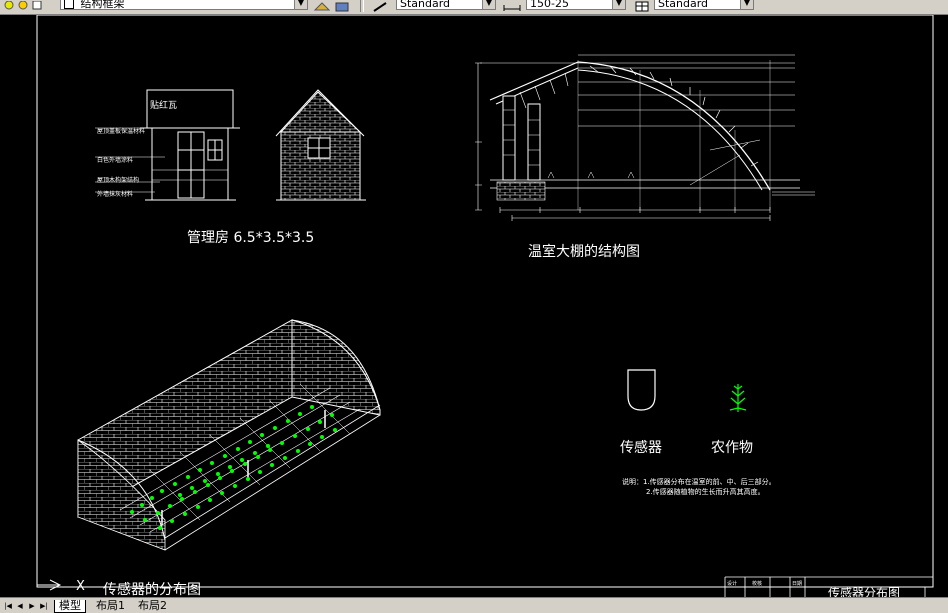 The height and width of the screenshot is (613, 948). What do you see at coordinates (102, 5) in the screenshot?
I see `layer-combo-value: 结构框架` at bounding box center [102, 5].